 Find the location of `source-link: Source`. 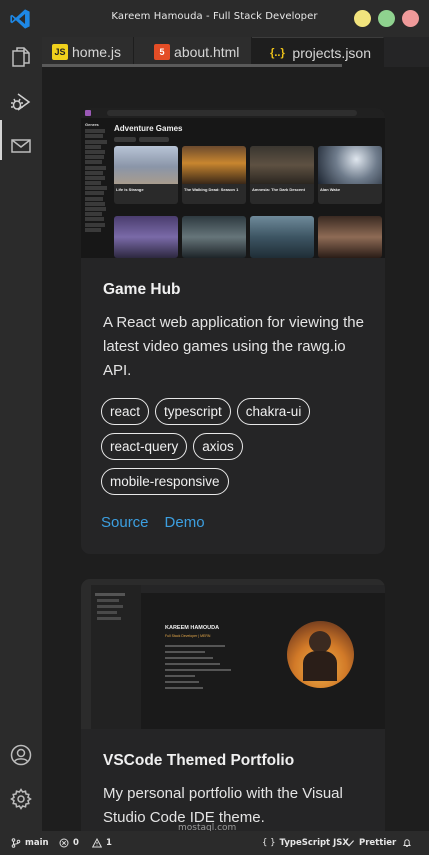

source-link: Source is located at coordinates (125, 522).